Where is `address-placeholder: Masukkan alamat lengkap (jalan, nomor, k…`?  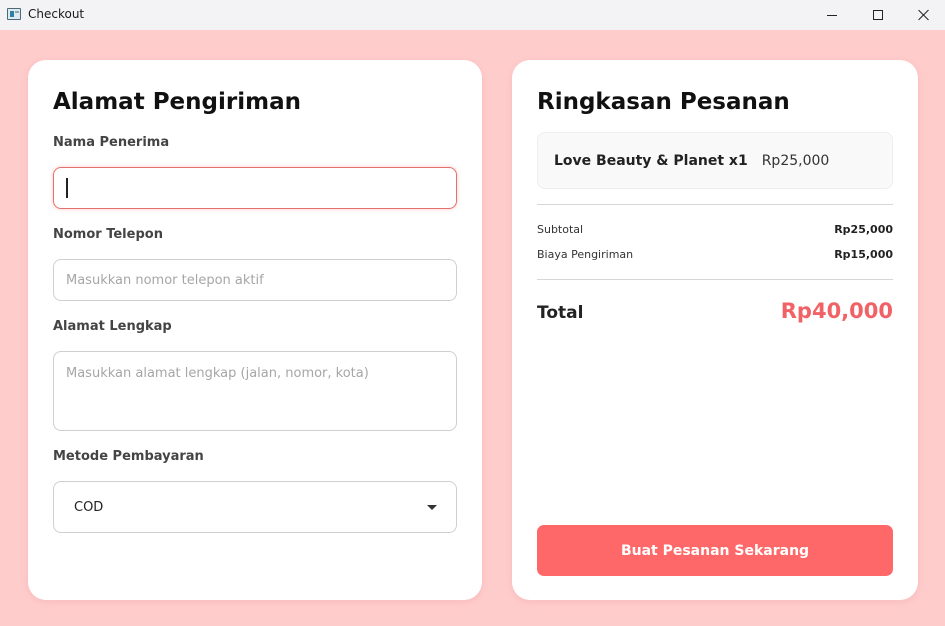 address-placeholder: Masukkan alamat lengkap (jalan, nomor, k… is located at coordinates (217, 373).